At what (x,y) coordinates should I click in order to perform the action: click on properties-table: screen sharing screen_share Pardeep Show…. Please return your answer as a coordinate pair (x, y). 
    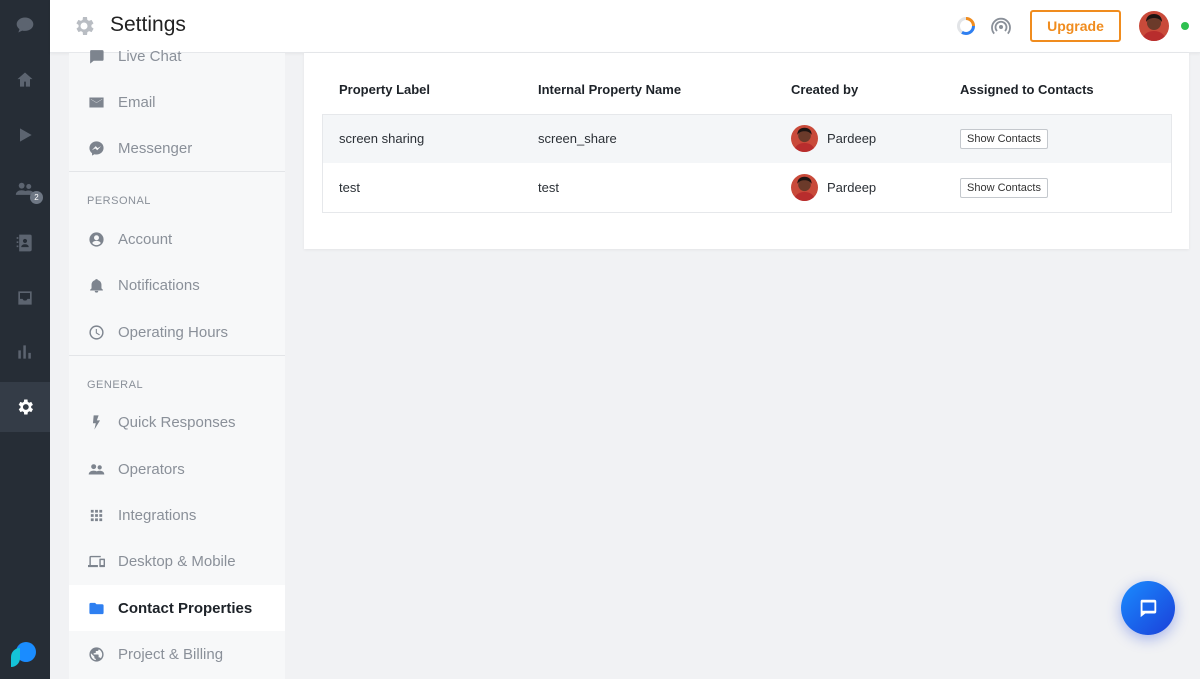
    Looking at the image, I should click on (747, 163).